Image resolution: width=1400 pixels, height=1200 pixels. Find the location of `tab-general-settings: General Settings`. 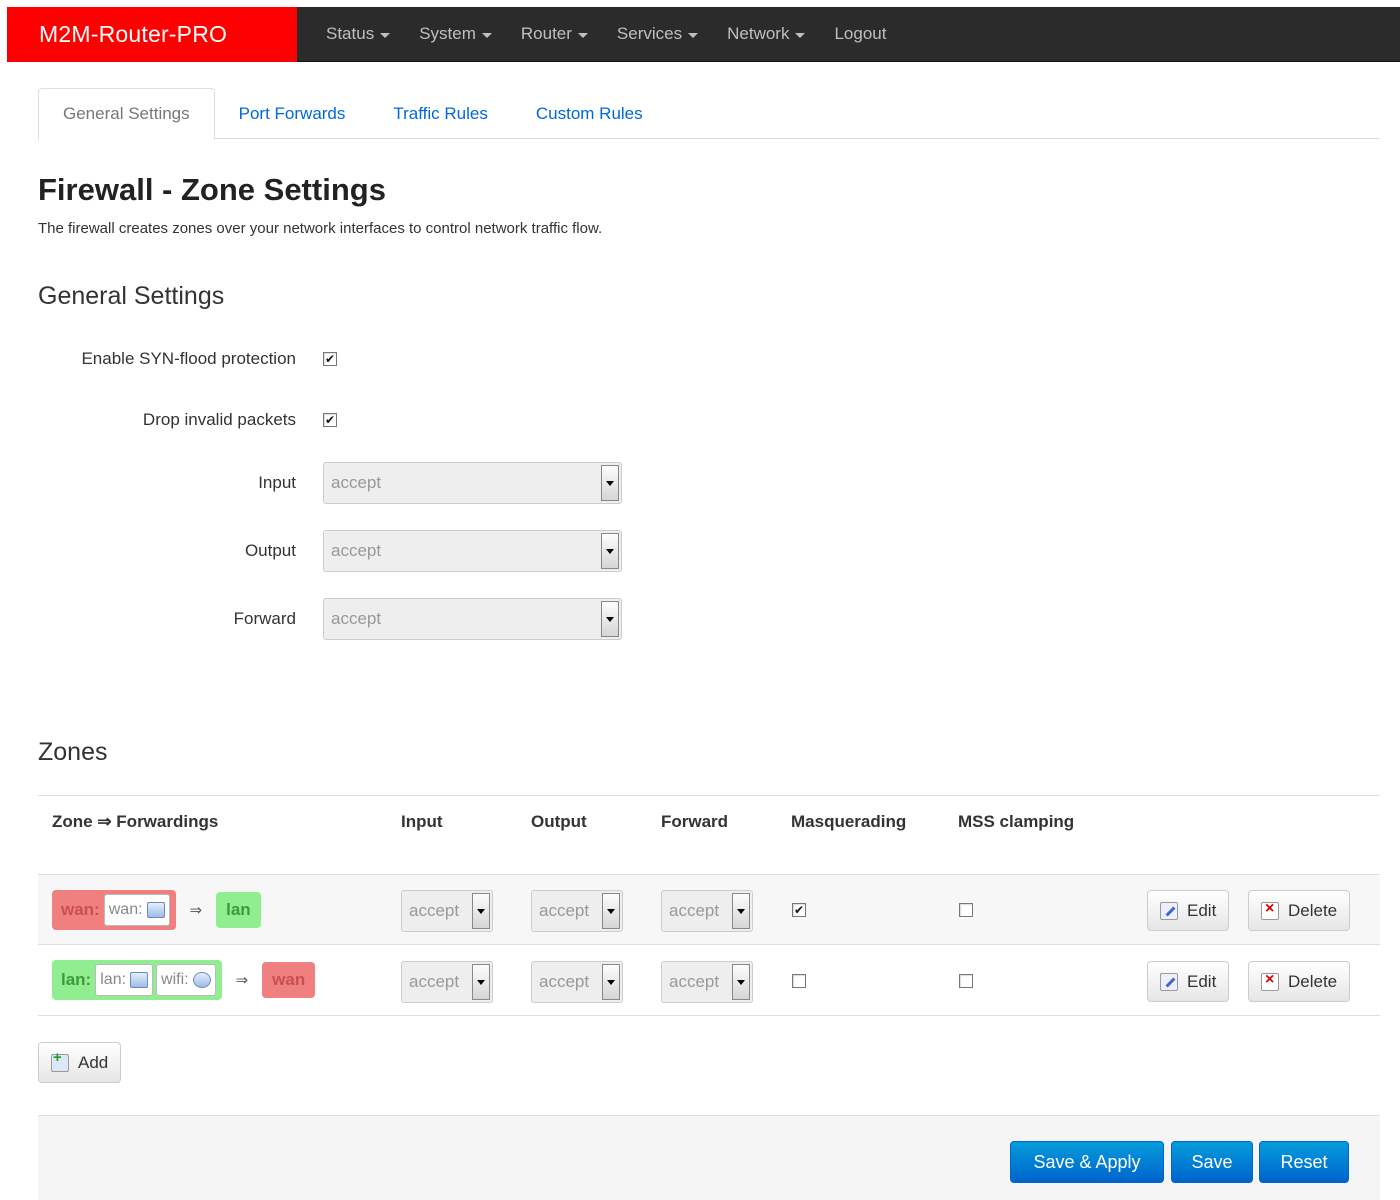

tab-general-settings: General Settings is located at coordinates (126, 114).